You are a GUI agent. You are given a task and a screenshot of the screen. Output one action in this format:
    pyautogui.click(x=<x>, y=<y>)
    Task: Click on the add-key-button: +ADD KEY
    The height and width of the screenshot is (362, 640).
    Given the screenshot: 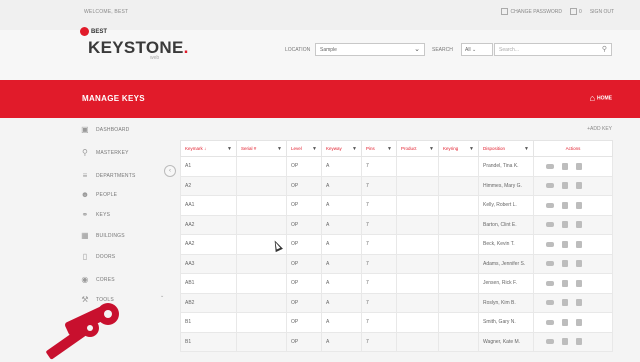 What is the action you would take?
    pyautogui.click(x=599, y=129)
    